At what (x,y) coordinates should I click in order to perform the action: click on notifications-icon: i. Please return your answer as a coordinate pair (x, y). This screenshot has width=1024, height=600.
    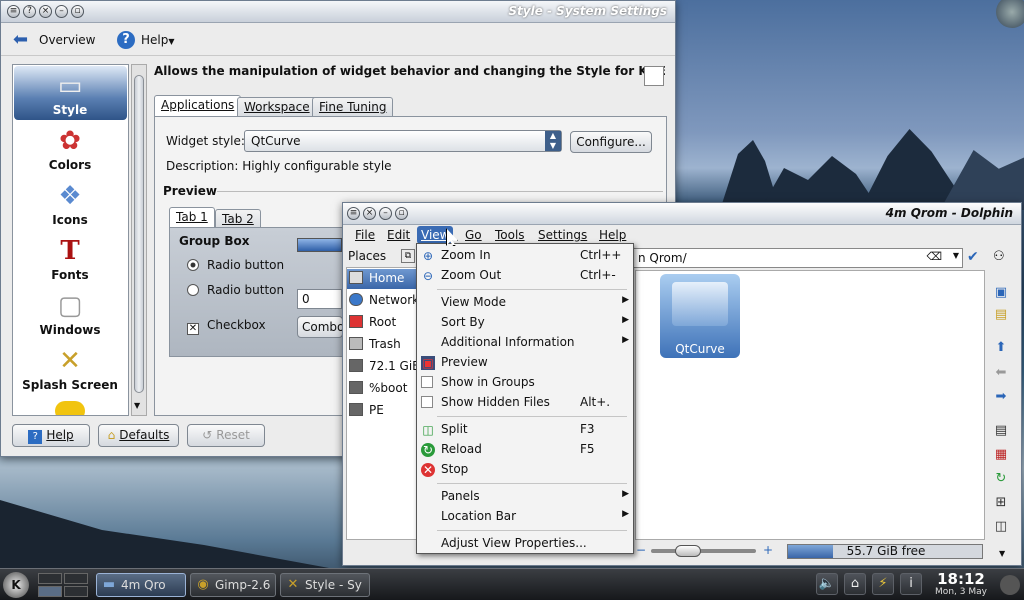
    Looking at the image, I should click on (911, 584).